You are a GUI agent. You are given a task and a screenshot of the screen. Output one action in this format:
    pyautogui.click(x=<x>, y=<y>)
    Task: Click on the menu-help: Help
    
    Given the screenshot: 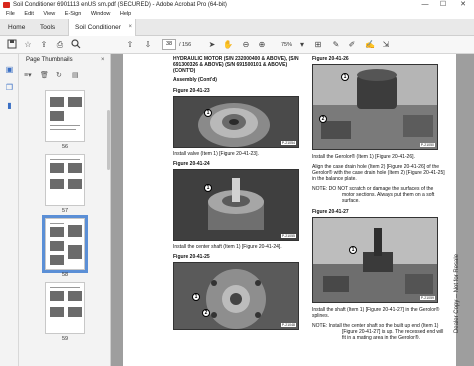 What is the action you would take?
    pyautogui.click(x=125, y=14)
    